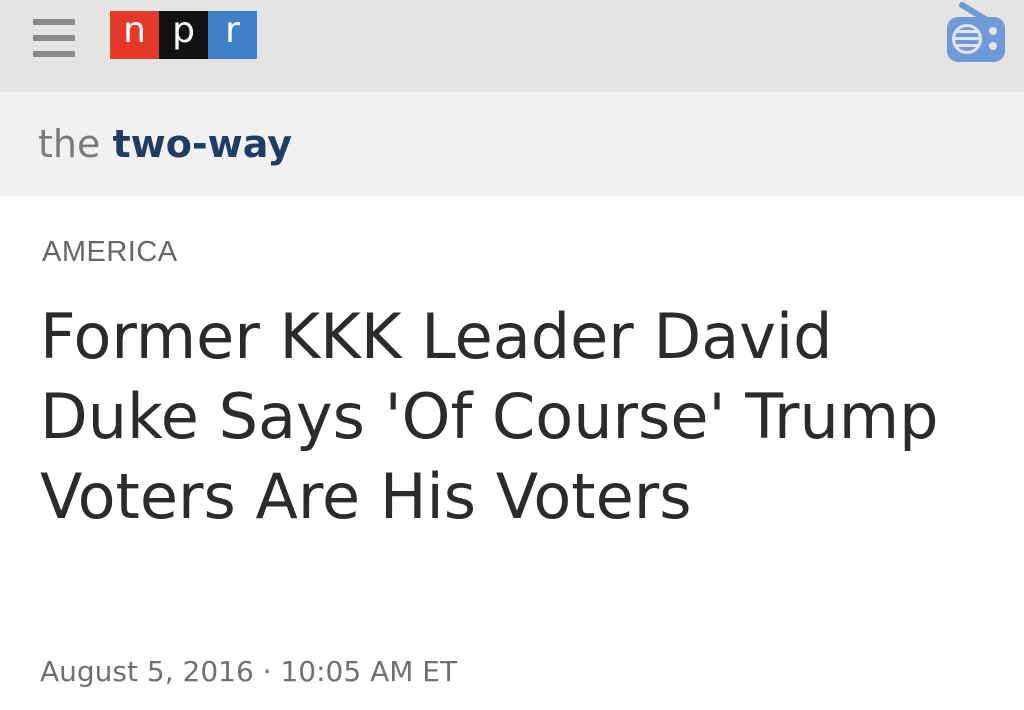 Image resolution: width=1024 pixels, height=710 pixels. What do you see at coordinates (202, 144) in the screenshot?
I see `section-name: two-way` at bounding box center [202, 144].